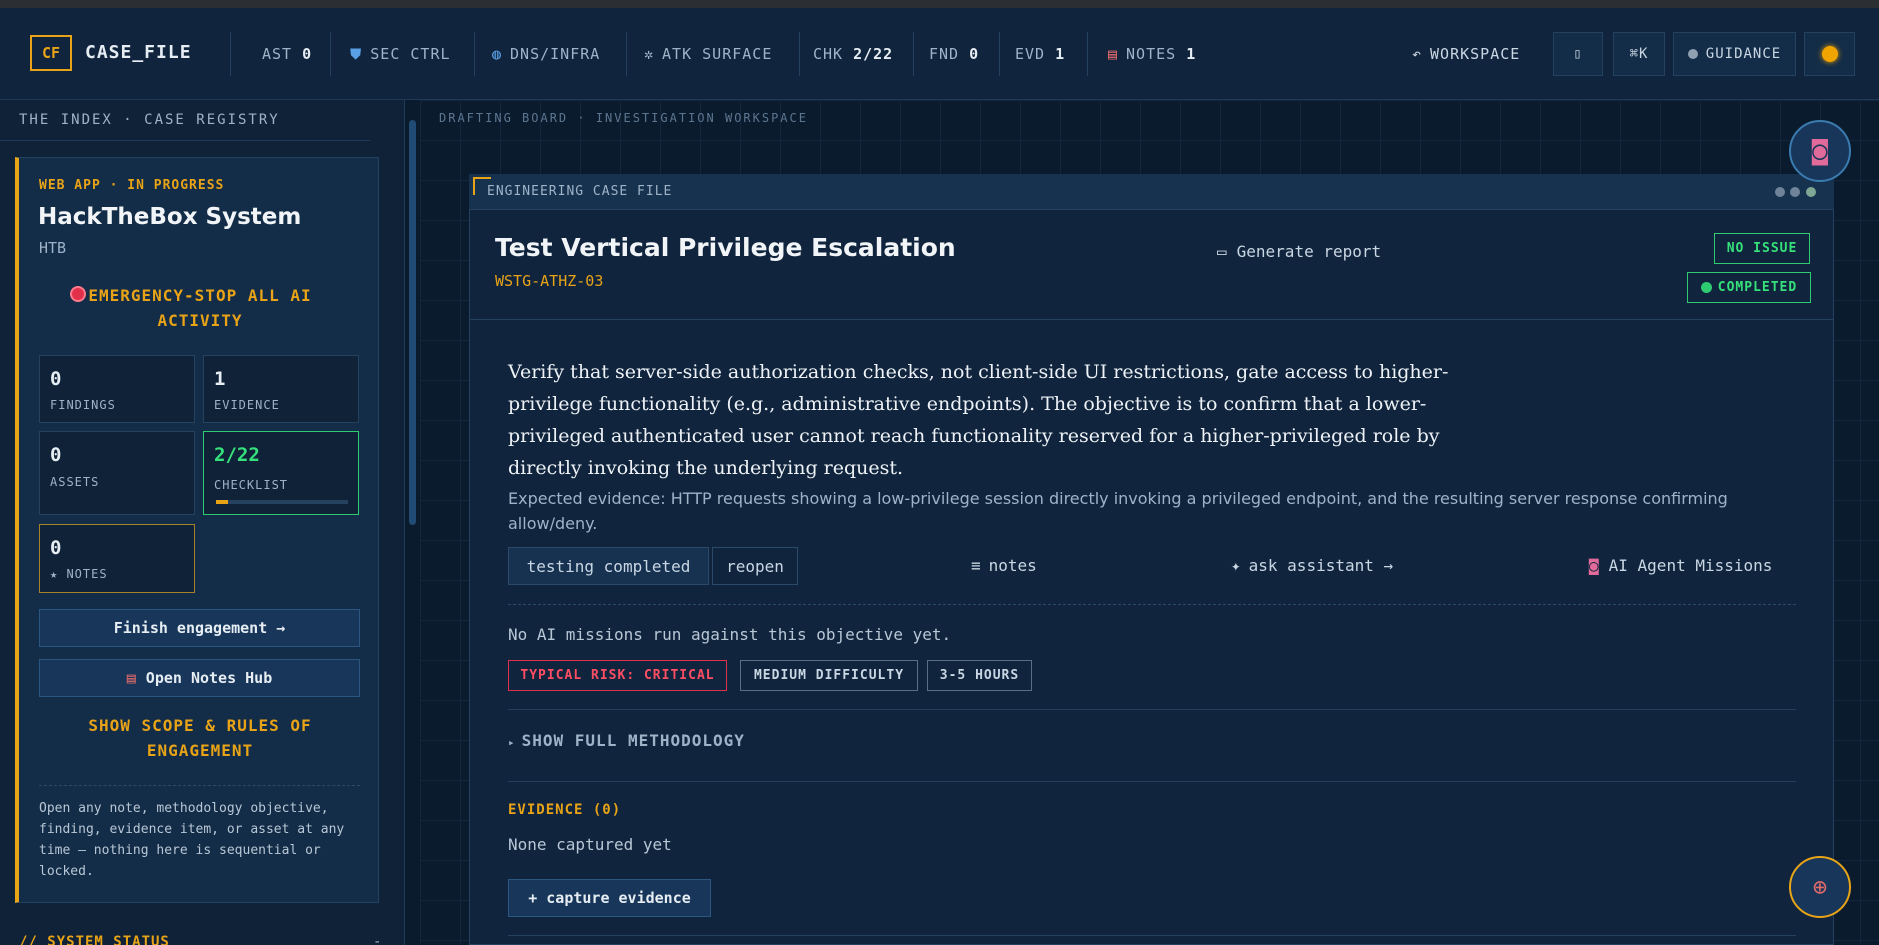 Image resolution: width=1879 pixels, height=945 pixels. I want to click on panel-toggle-button: ▯, so click(1578, 54).